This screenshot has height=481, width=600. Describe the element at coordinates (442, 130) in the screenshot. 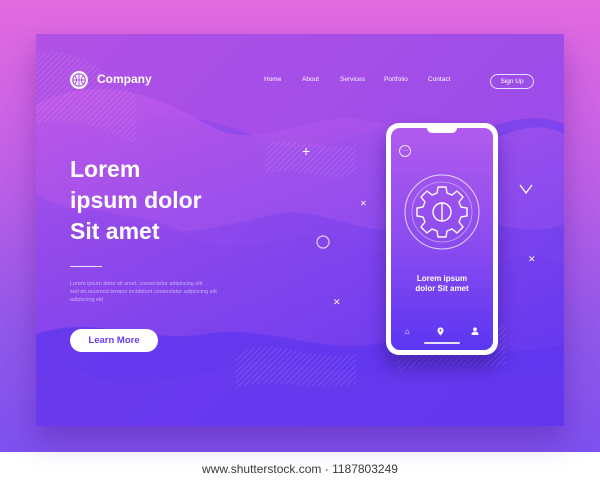

I see `phone-notch` at that location.